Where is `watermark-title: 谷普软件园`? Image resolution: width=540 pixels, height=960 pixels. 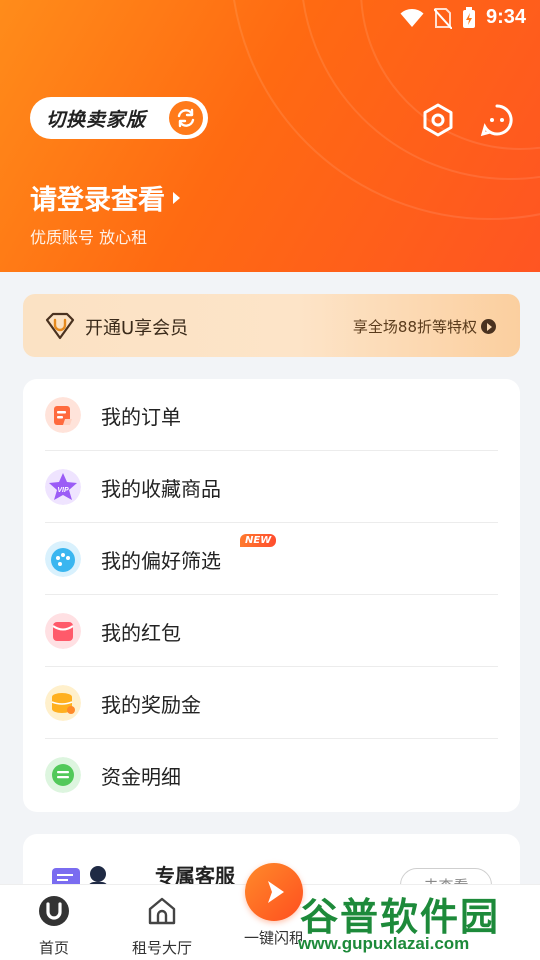
watermark-title: 谷普软件园 is located at coordinates (400, 917).